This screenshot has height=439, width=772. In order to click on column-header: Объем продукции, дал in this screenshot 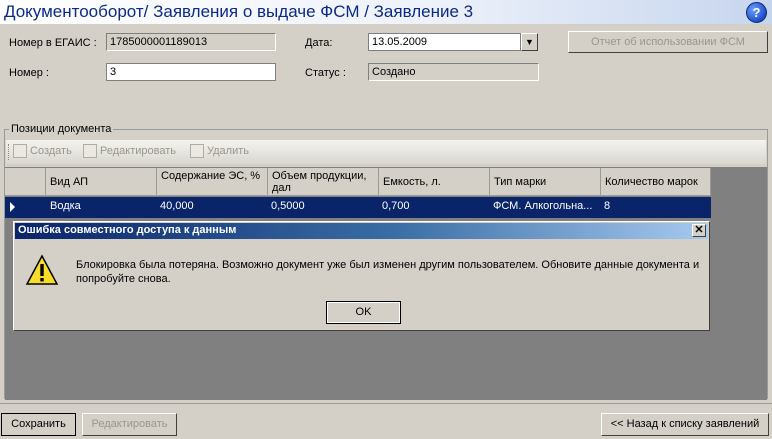, I will do `click(323, 182)`.